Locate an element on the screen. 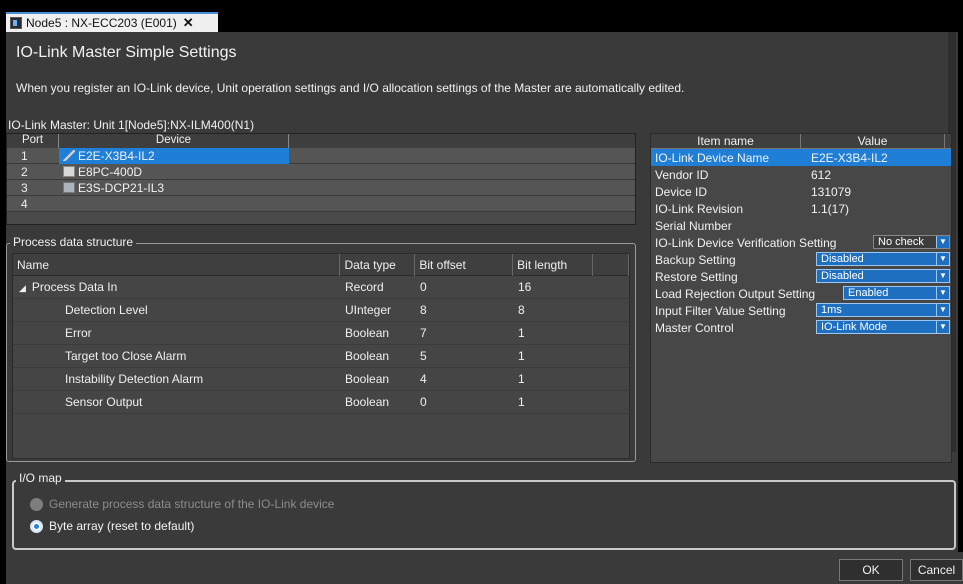 The width and height of the screenshot is (963, 584). property-row: Backup Setting Disabled ▼ is located at coordinates (801, 259).